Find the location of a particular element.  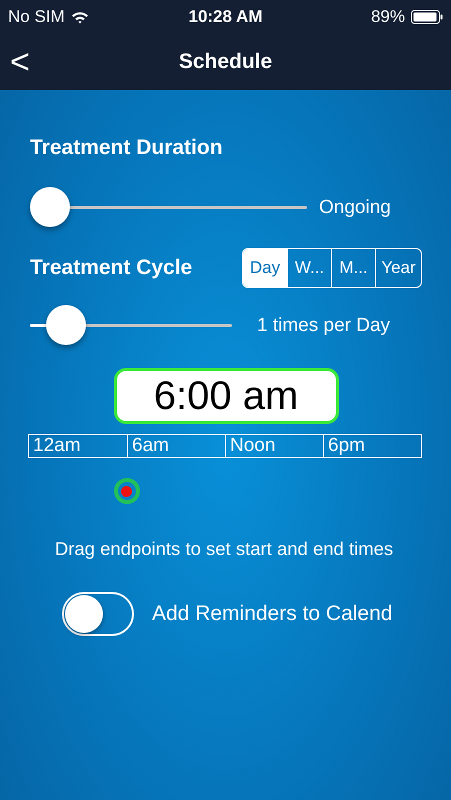

slider-value: Ongoing is located at coordinates (355, 208).